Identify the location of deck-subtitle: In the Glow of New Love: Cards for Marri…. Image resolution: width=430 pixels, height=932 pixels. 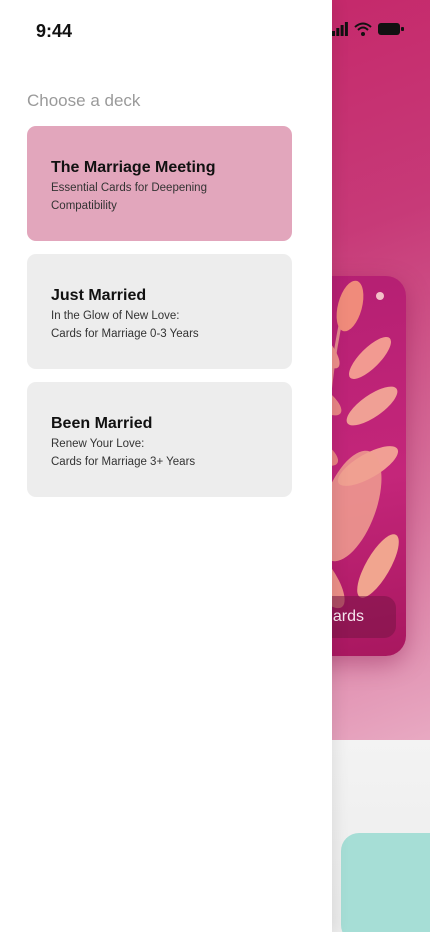
(159, 325).